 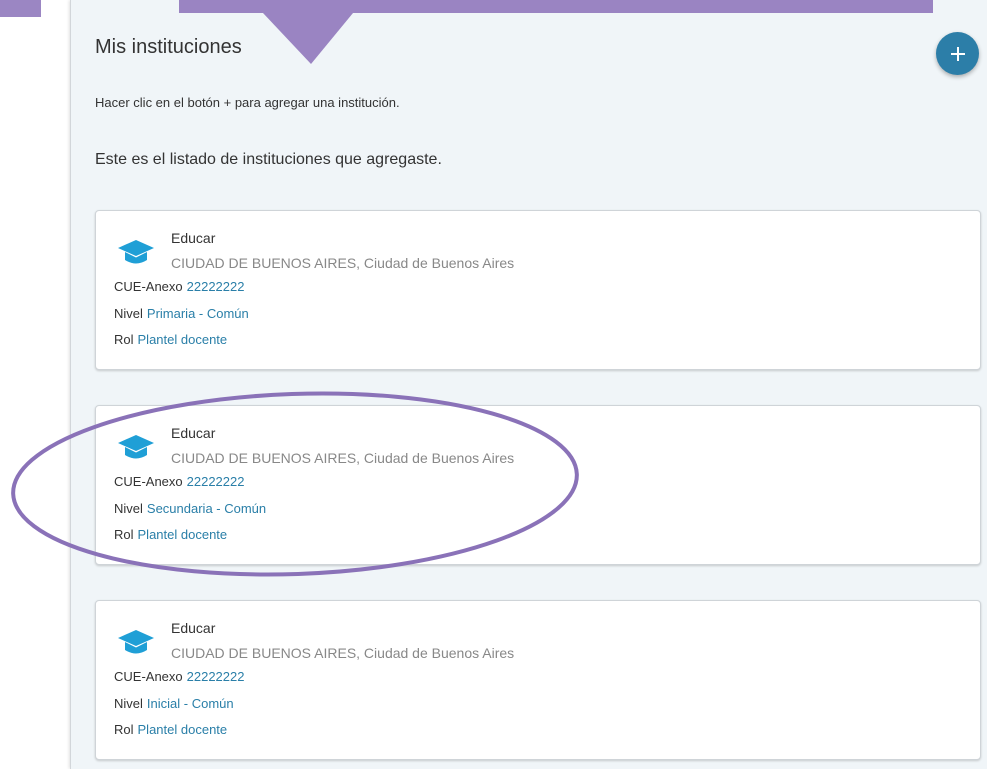 I want to click on annotation-bar, so click(x=556, y=6).